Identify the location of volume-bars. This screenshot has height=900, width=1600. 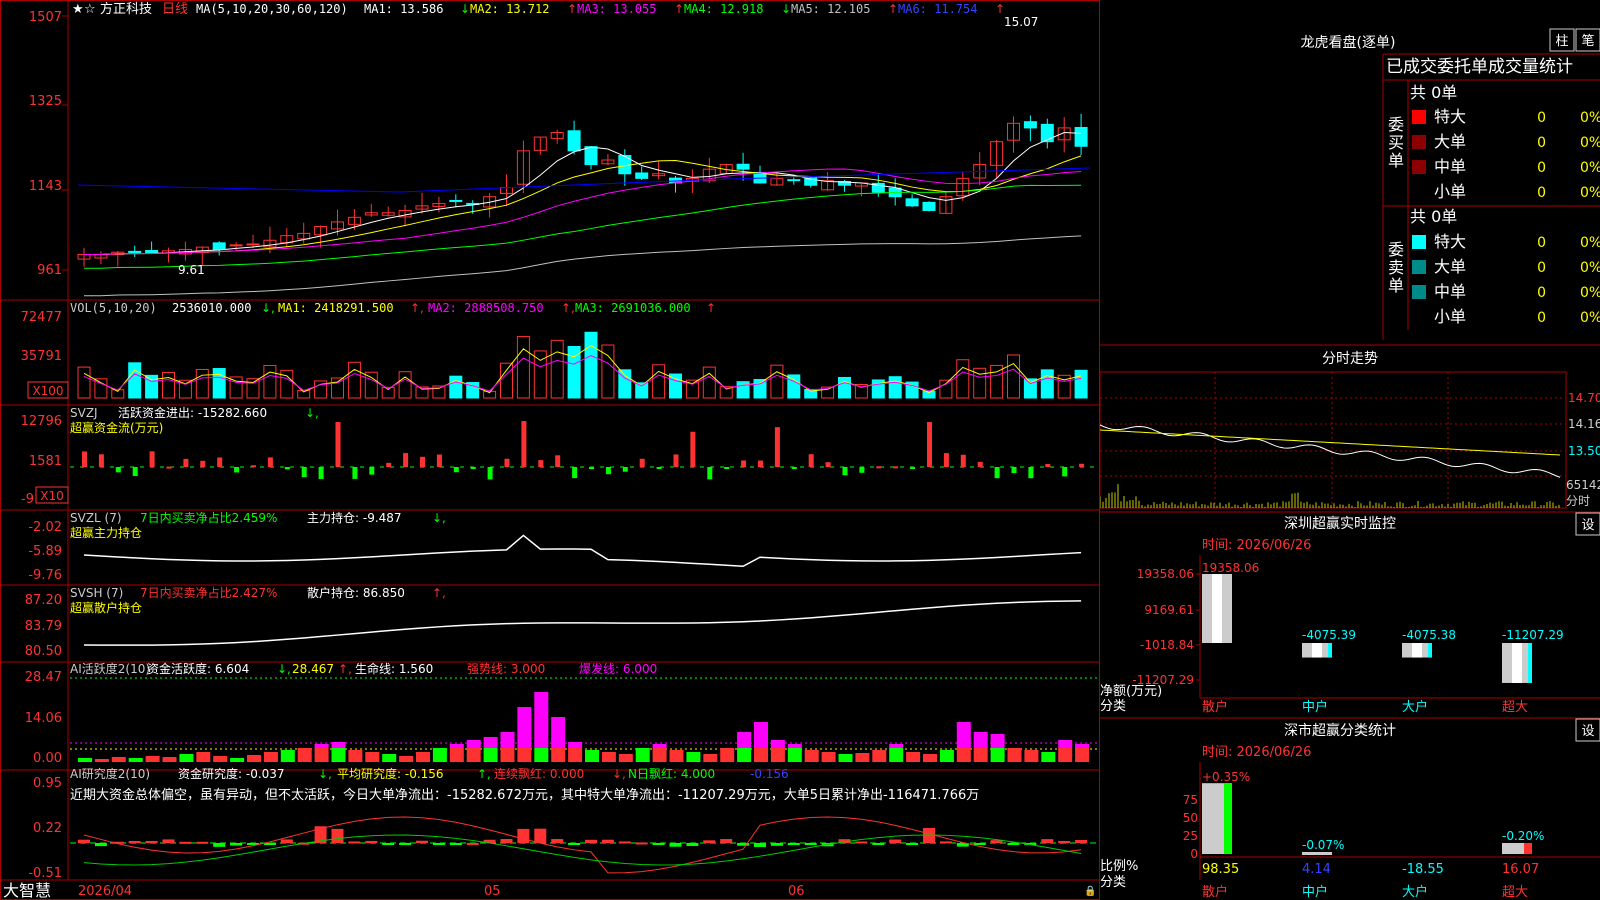
(582, 365).